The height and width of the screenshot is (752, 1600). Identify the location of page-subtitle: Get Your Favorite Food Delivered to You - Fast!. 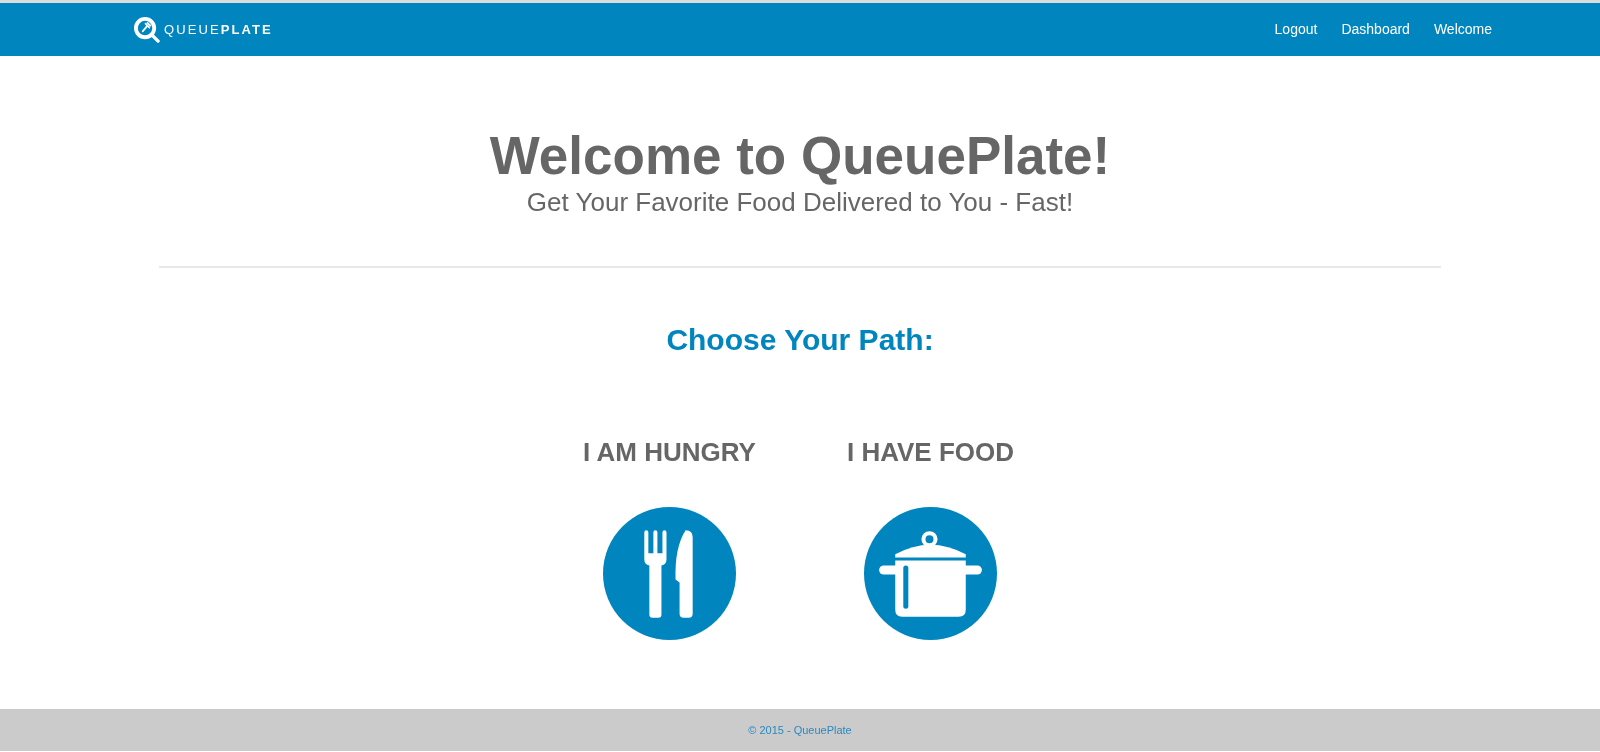
(800, 202).